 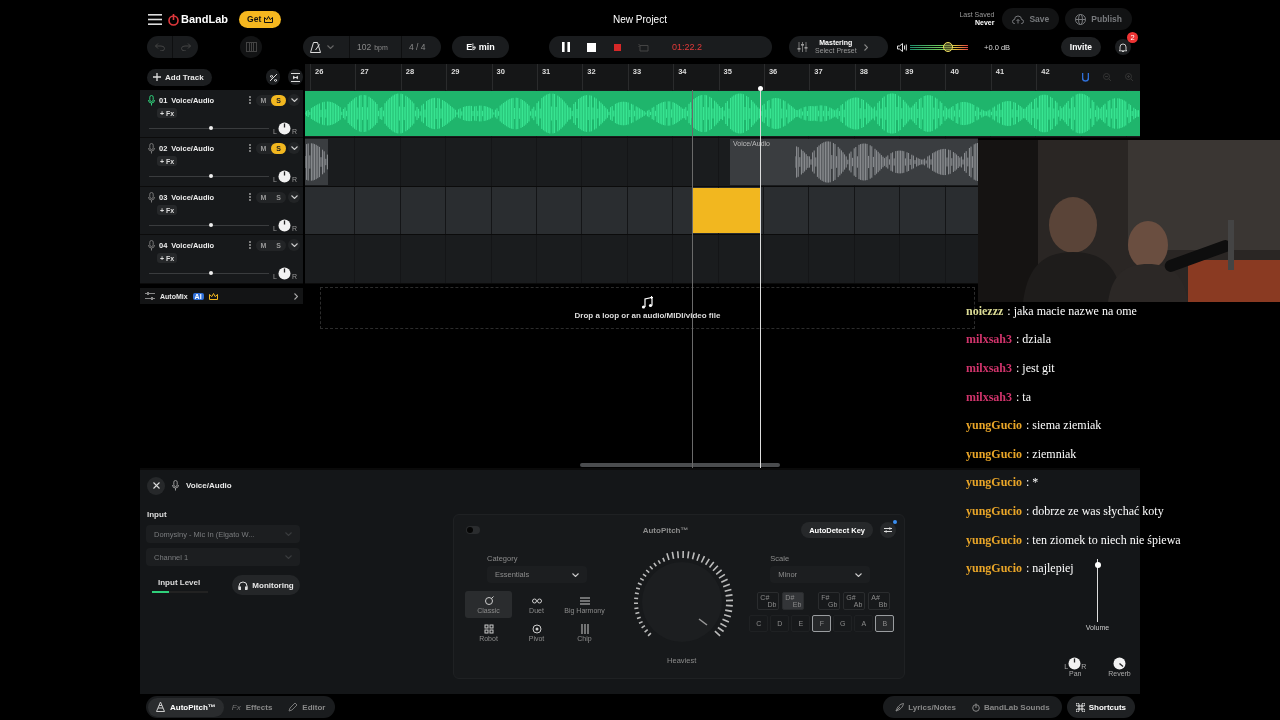 I want to click on chat-username: milxsah3, so click(x=989, y=340).